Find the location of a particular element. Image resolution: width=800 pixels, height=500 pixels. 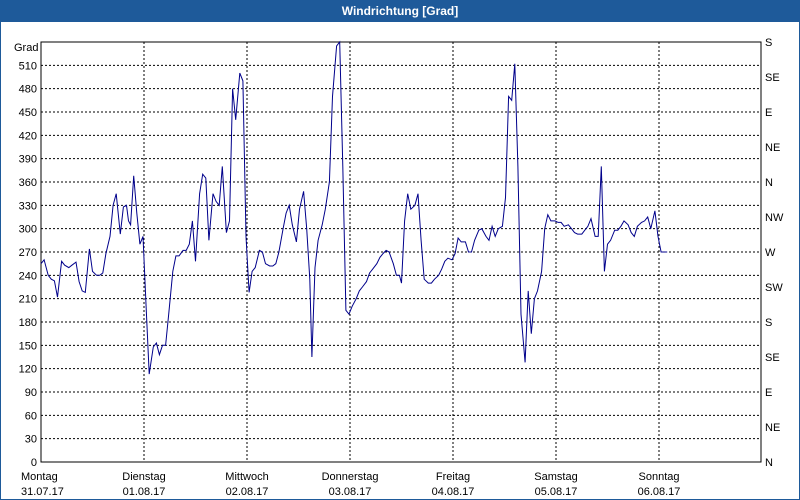

y-tick-label: 90 is located at coordinates (31, 393).